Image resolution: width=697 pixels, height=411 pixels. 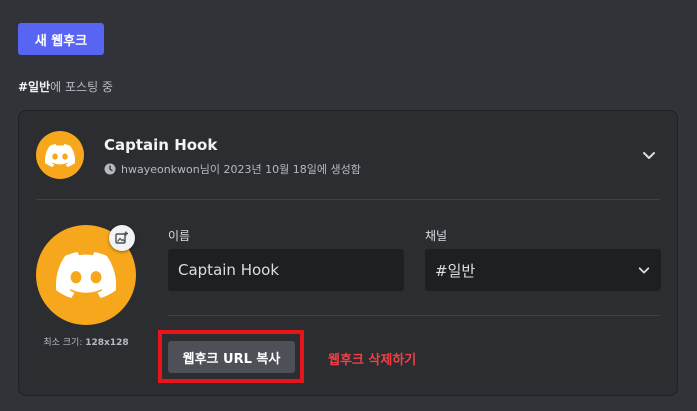 I want to click on created-by-text: hwayeonkwon님이 2023년 10월 18일에 생성함, so click(x=241, y=169).